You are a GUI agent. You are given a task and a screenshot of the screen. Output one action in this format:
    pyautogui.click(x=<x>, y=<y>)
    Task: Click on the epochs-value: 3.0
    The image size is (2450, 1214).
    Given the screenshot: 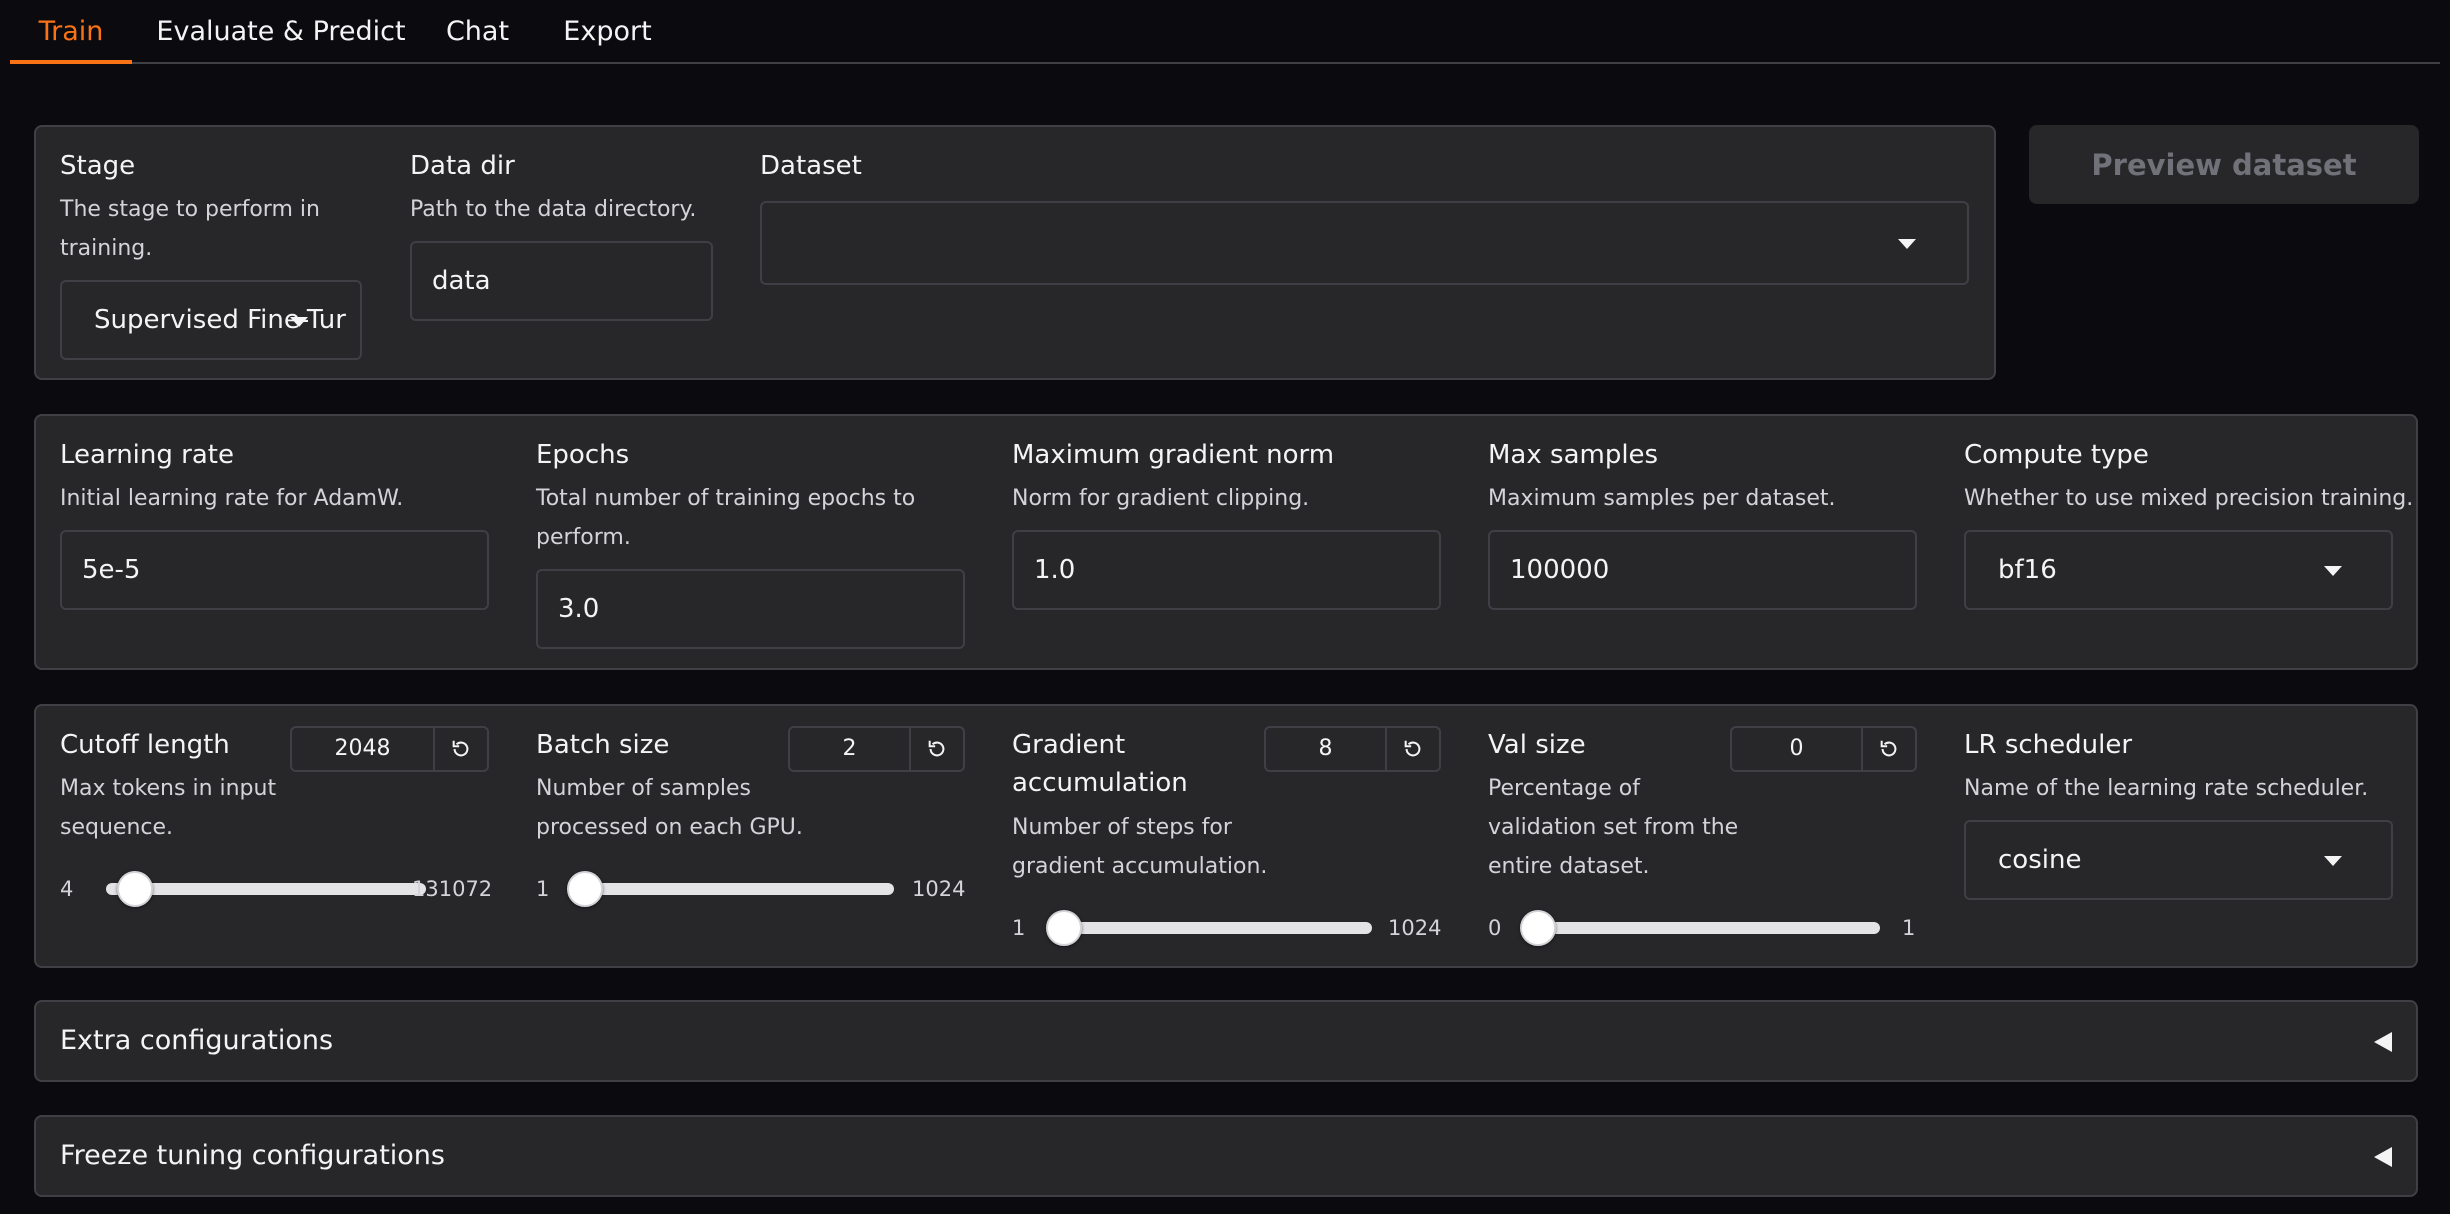 What is the action you would take?
    pyautogui.click(x=579, y=609)
    